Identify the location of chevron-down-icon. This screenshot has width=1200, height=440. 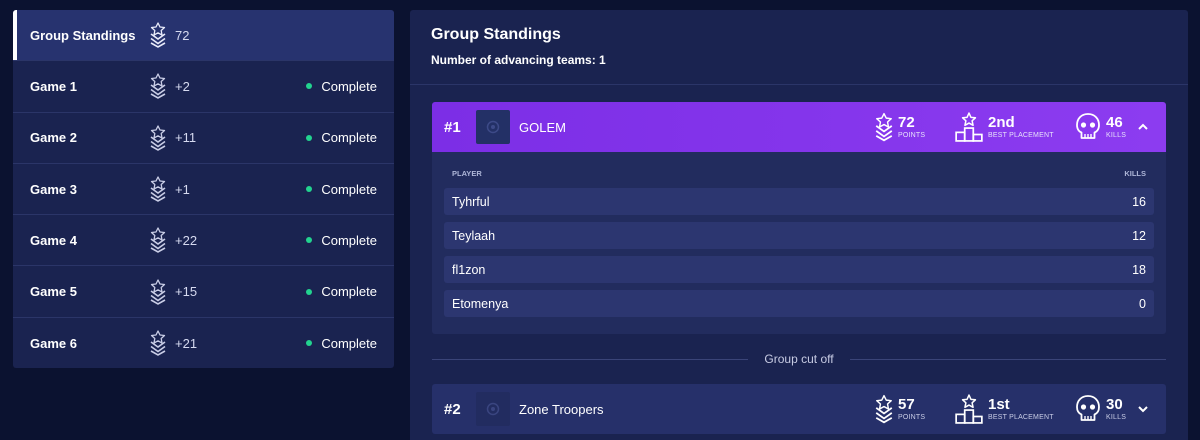
(1143, 409).